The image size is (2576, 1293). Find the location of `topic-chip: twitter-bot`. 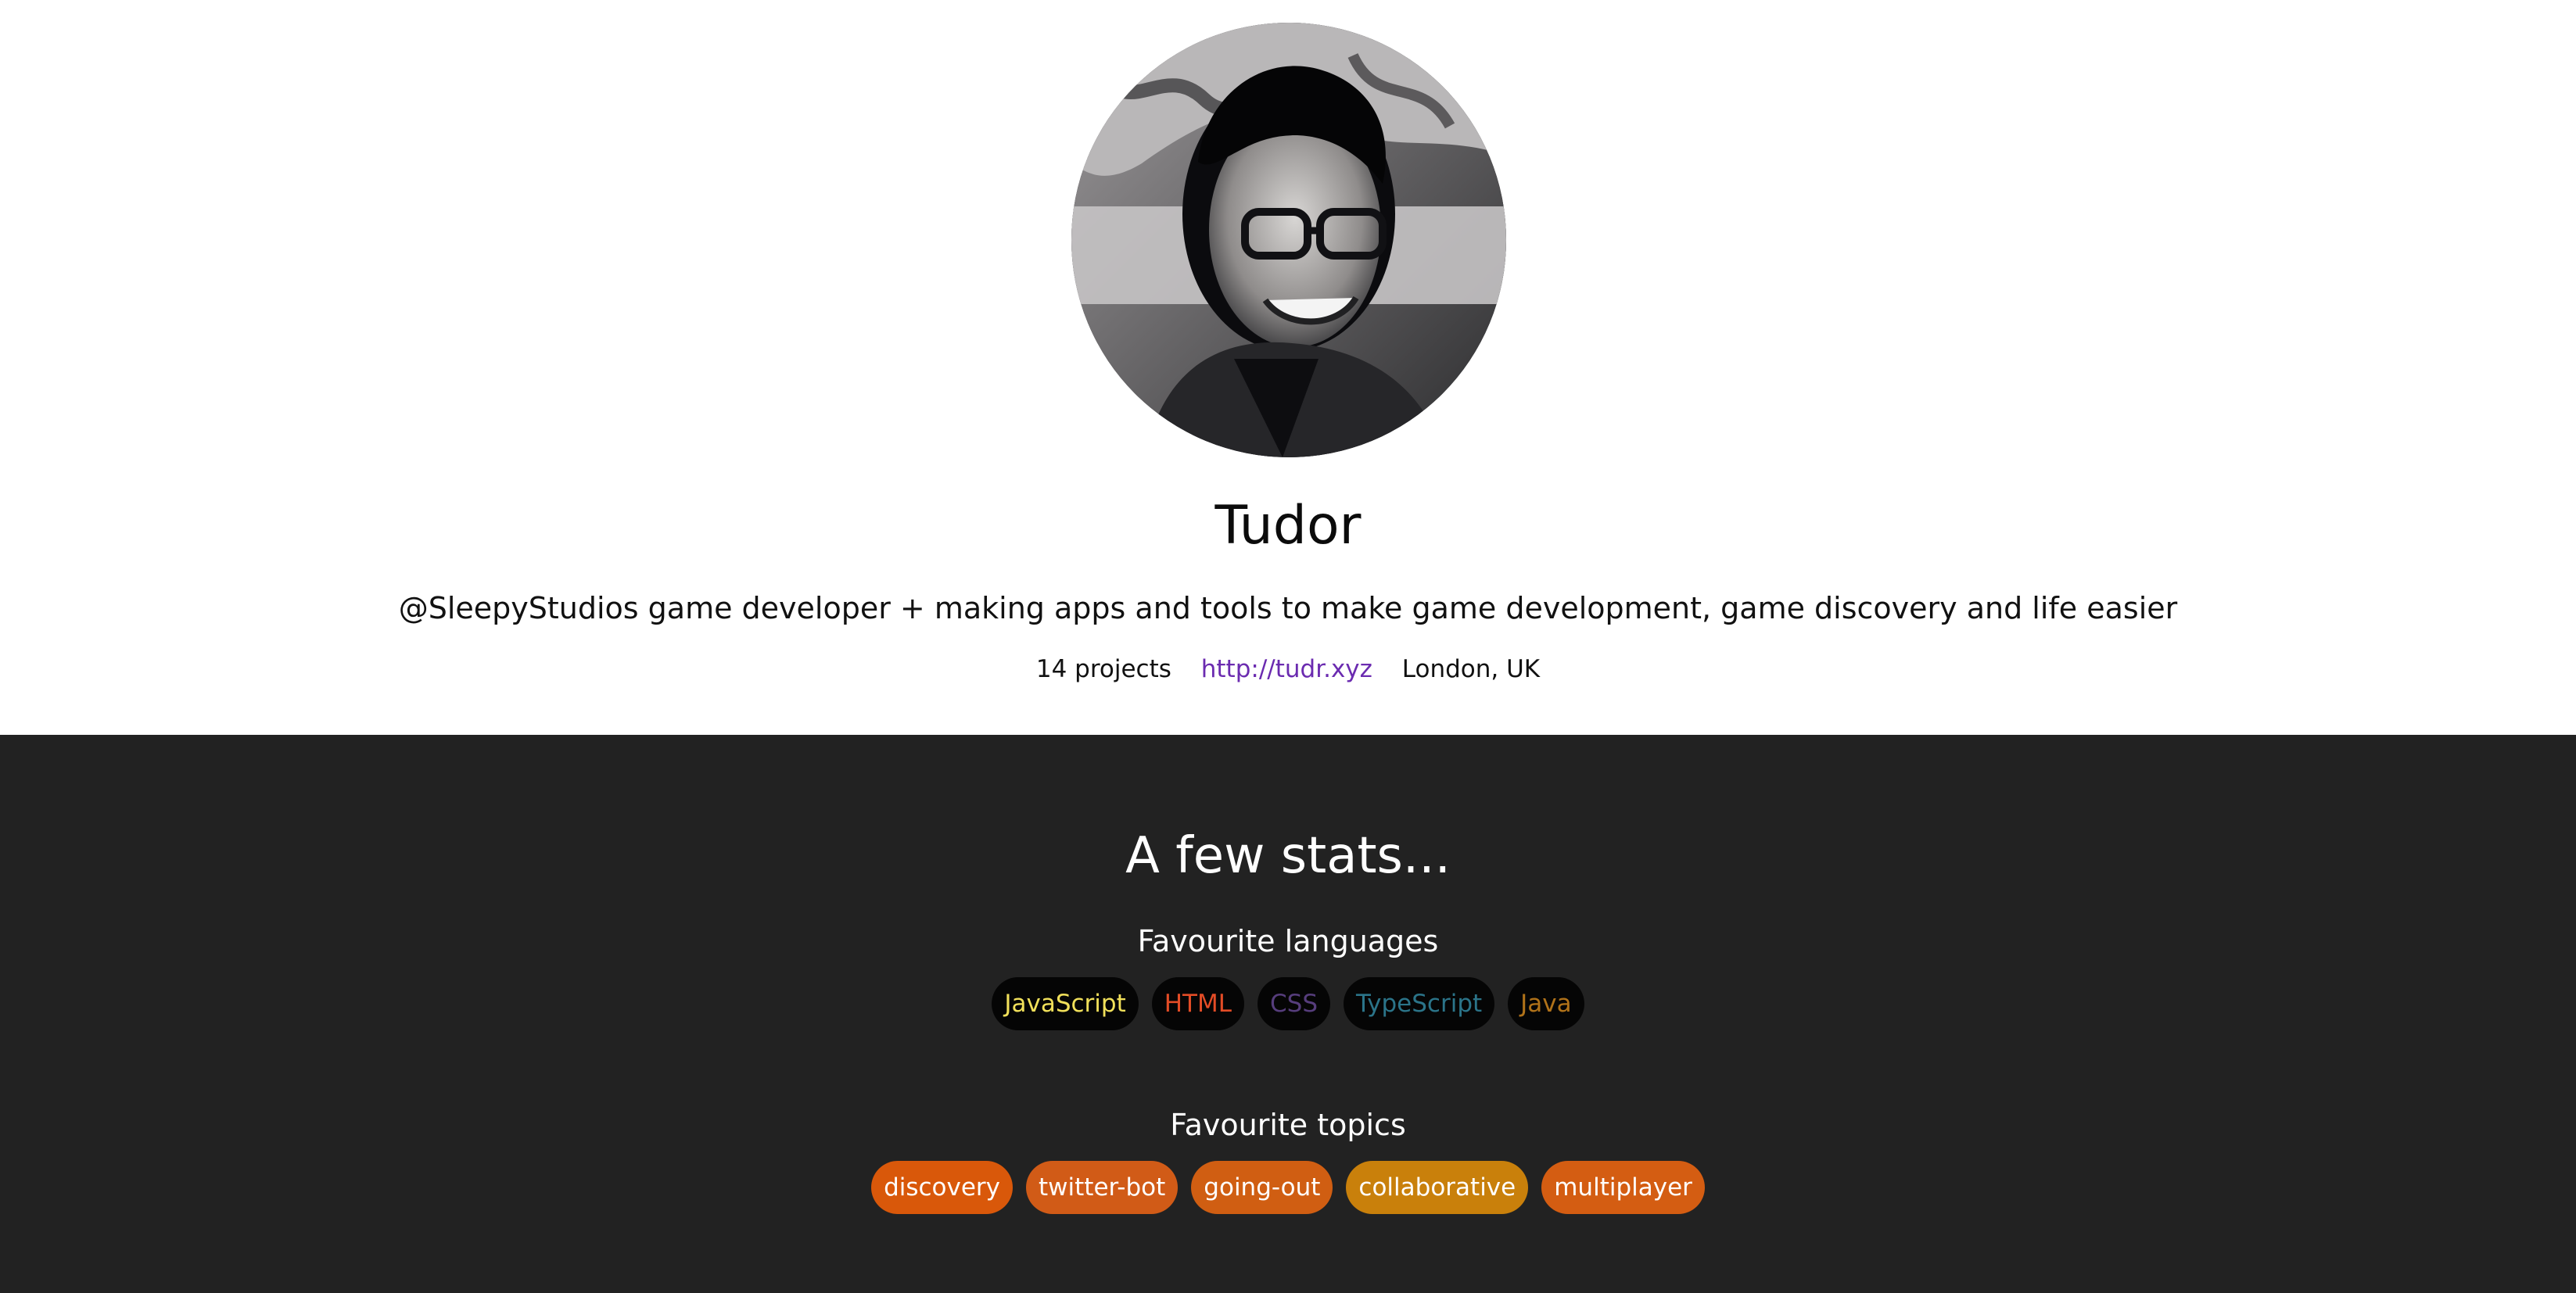

topic-chip: twitter-bot is located at coordinates (1102, 1187).